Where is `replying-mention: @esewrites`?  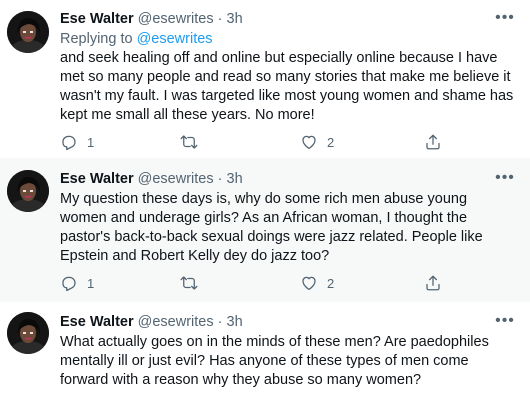
replying-mention: @esewrites is located at coordinates (175, 39).